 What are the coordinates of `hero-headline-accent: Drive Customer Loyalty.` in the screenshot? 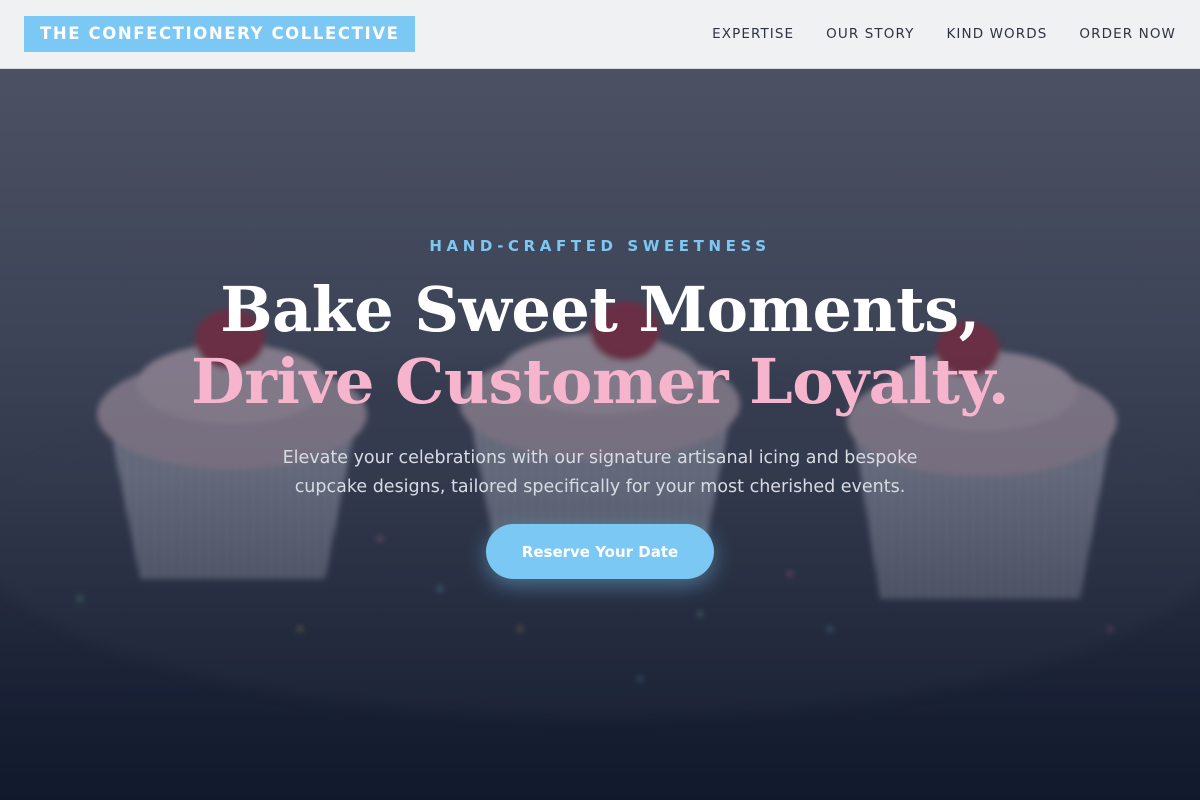 It's located at (600, 381).